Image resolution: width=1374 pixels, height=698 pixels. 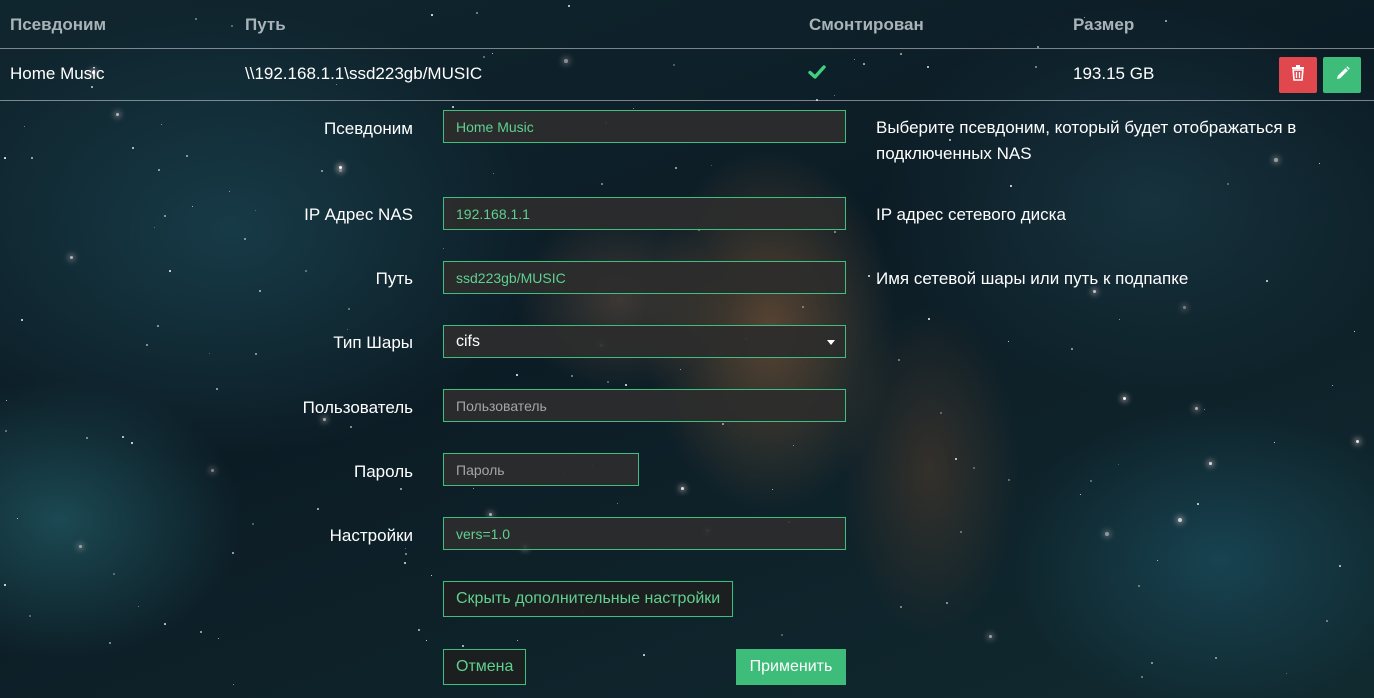 I want to click on share-type-value: cifs, so click(x=468, y=341).